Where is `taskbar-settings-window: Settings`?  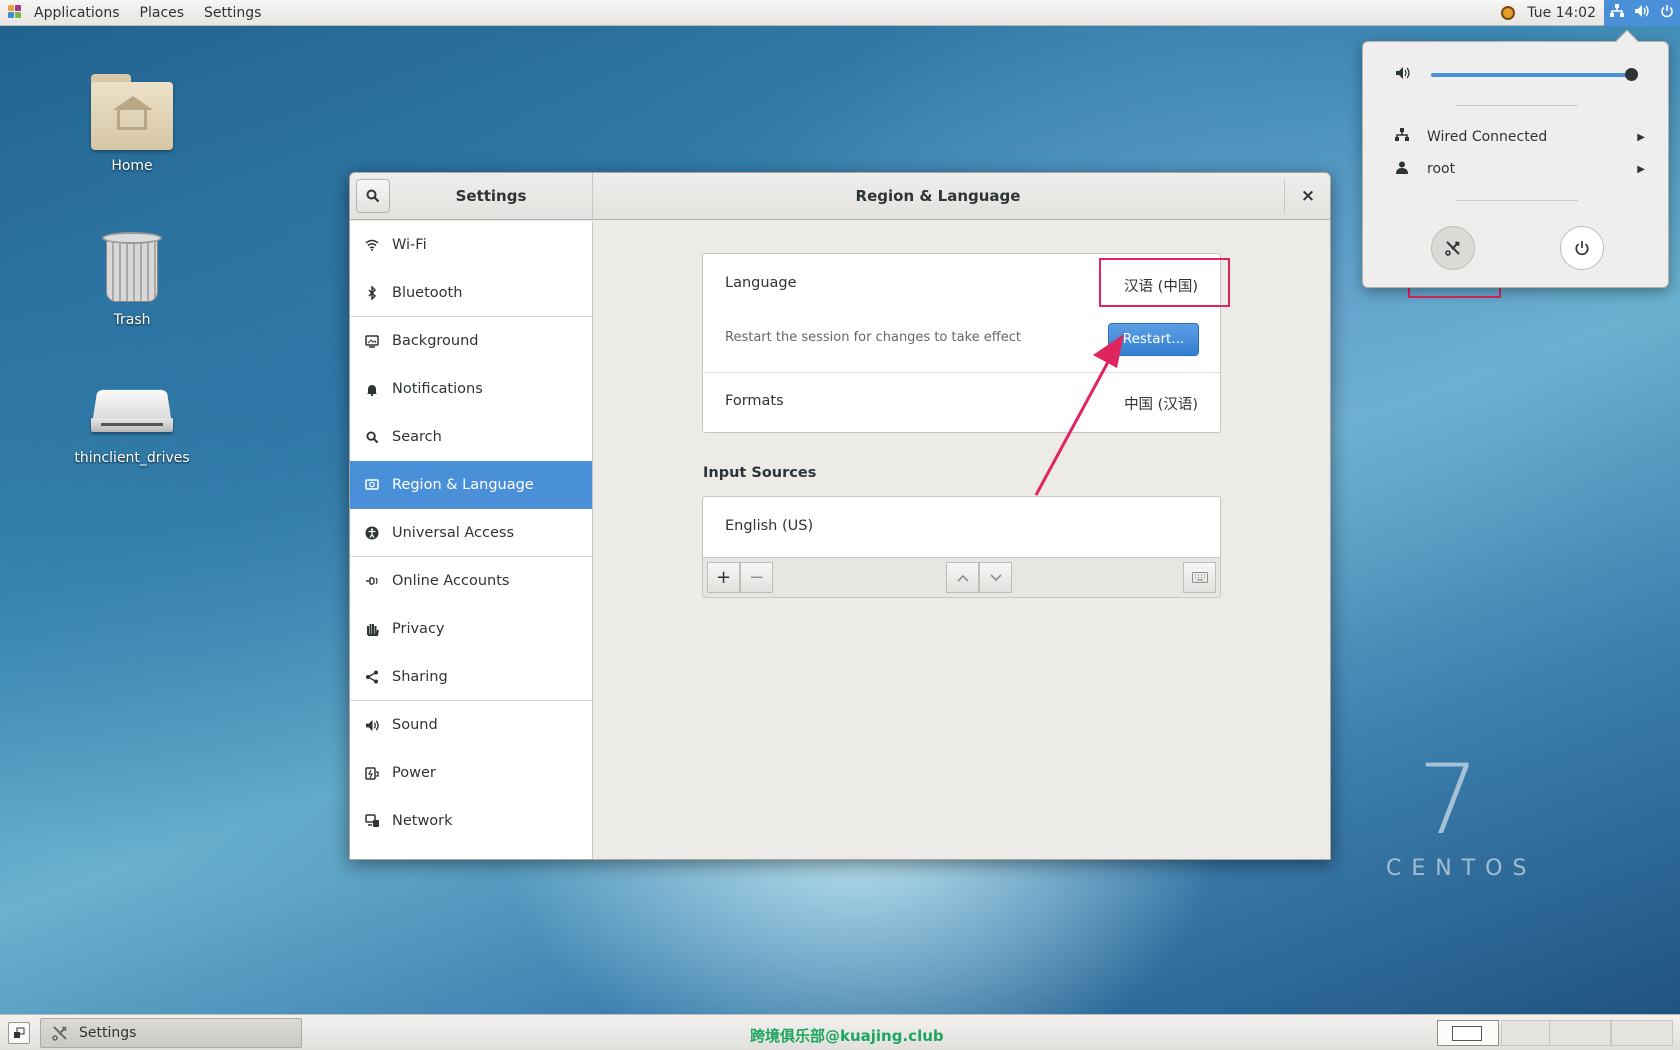 taskbar-settings-window: Settings is located at coordinates (171, 1033).